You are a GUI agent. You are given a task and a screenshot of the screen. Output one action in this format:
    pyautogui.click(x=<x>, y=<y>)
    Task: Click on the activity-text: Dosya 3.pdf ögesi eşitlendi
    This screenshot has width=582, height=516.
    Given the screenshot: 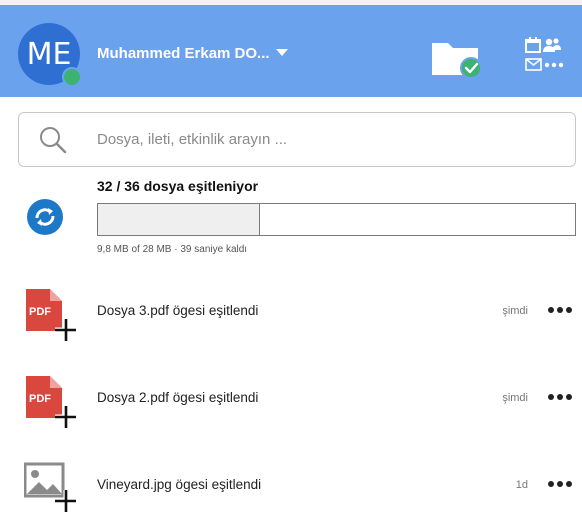 What is the action you would take?
    pyautogui.click(x=178, y=310)
    